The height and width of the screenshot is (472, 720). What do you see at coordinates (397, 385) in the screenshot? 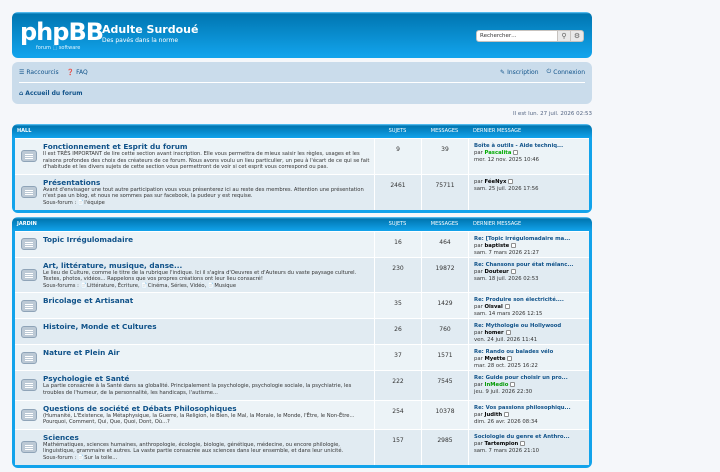
I see `topics-count: 222` at bounding box center [397, 385].